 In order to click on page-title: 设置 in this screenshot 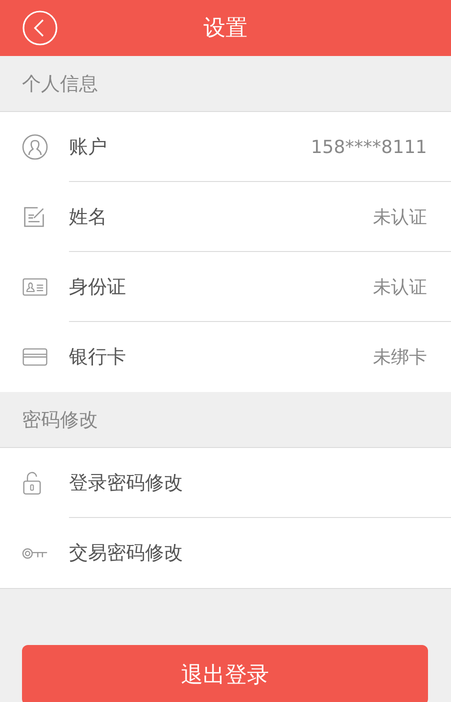, I will do `click(226, 29)`.